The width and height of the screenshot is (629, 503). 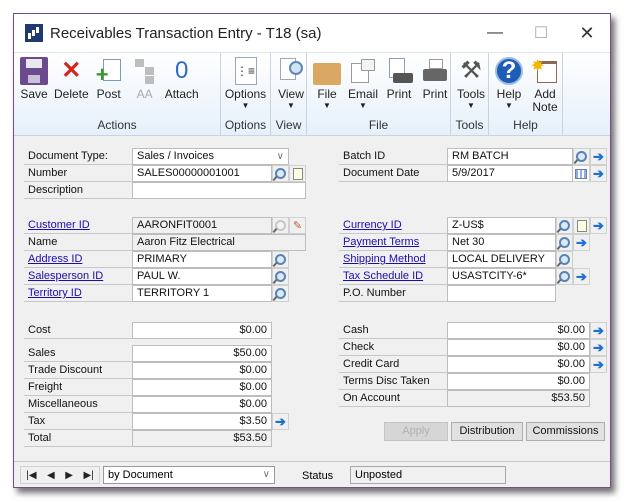 What do you see at coordinates (280, 259) in the screenshot?
I see `address-lookup-button` at bounding box center [280, 259].